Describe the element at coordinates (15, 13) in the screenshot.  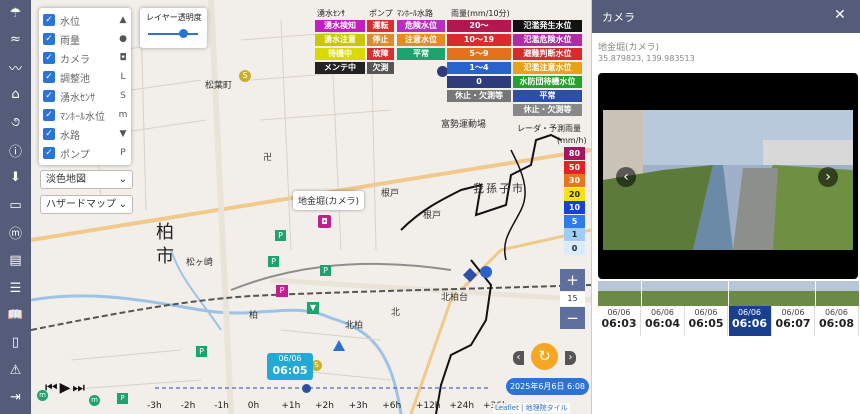
I see `rain-cloud-icon: ☂` at that location.